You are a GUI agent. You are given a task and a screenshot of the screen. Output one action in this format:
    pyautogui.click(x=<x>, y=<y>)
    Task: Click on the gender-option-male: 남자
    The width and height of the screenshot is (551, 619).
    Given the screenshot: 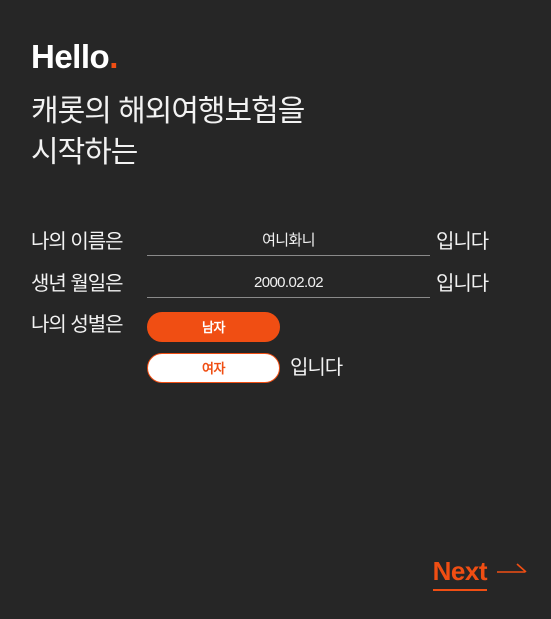 What is the action you would take?
    pyautogui.click(x=213, y=327)
    